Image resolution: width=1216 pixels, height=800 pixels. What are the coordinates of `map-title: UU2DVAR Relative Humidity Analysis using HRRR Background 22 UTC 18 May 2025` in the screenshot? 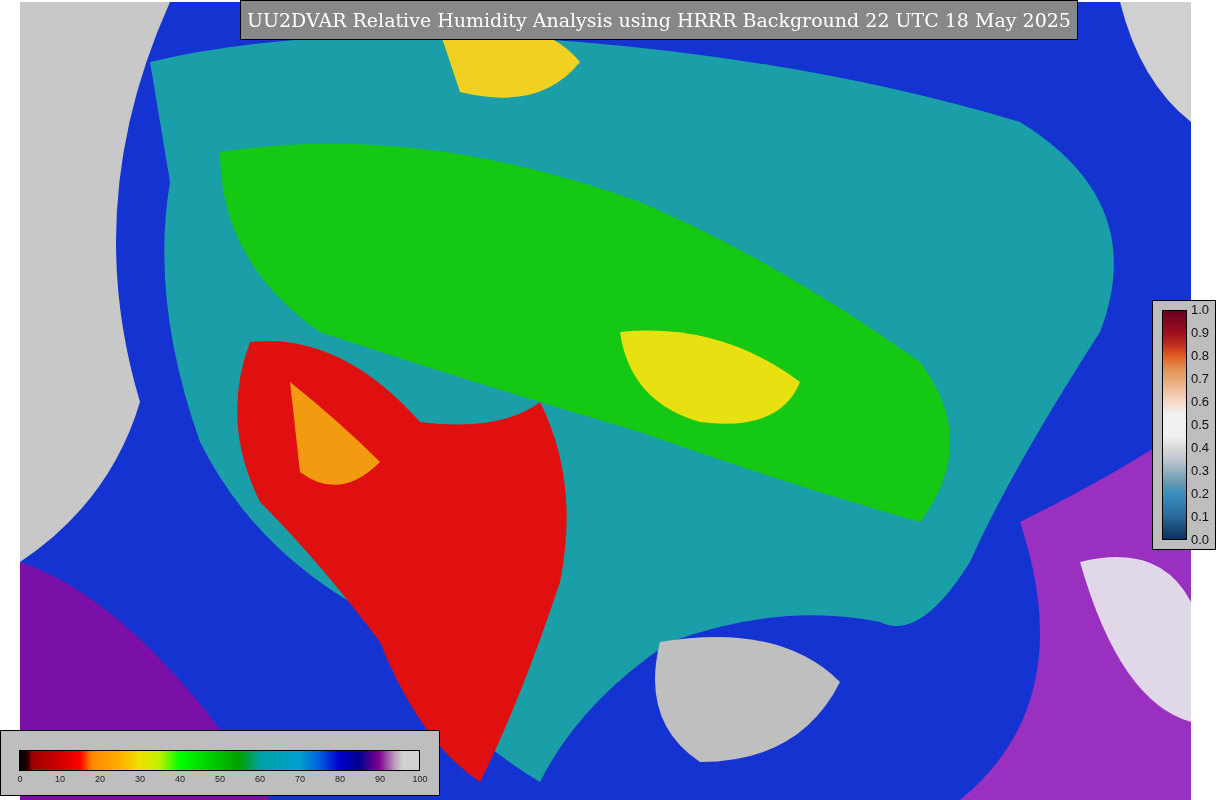 It's located at (659, 20).